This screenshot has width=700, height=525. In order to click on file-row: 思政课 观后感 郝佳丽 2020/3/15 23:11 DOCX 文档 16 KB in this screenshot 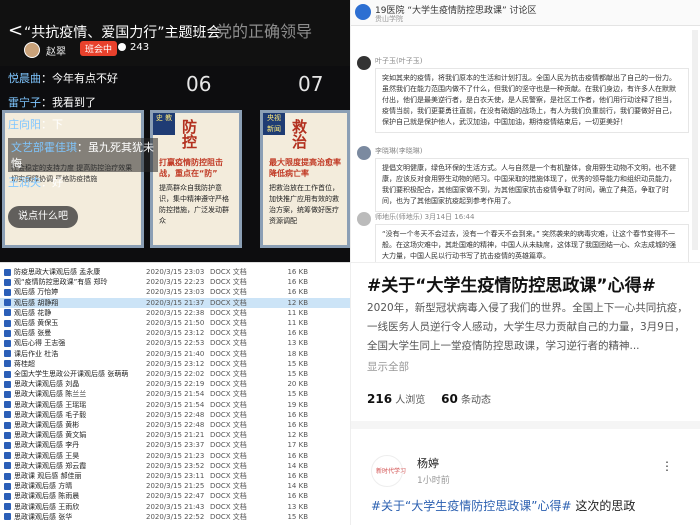, I will do `click(175, 476)`.